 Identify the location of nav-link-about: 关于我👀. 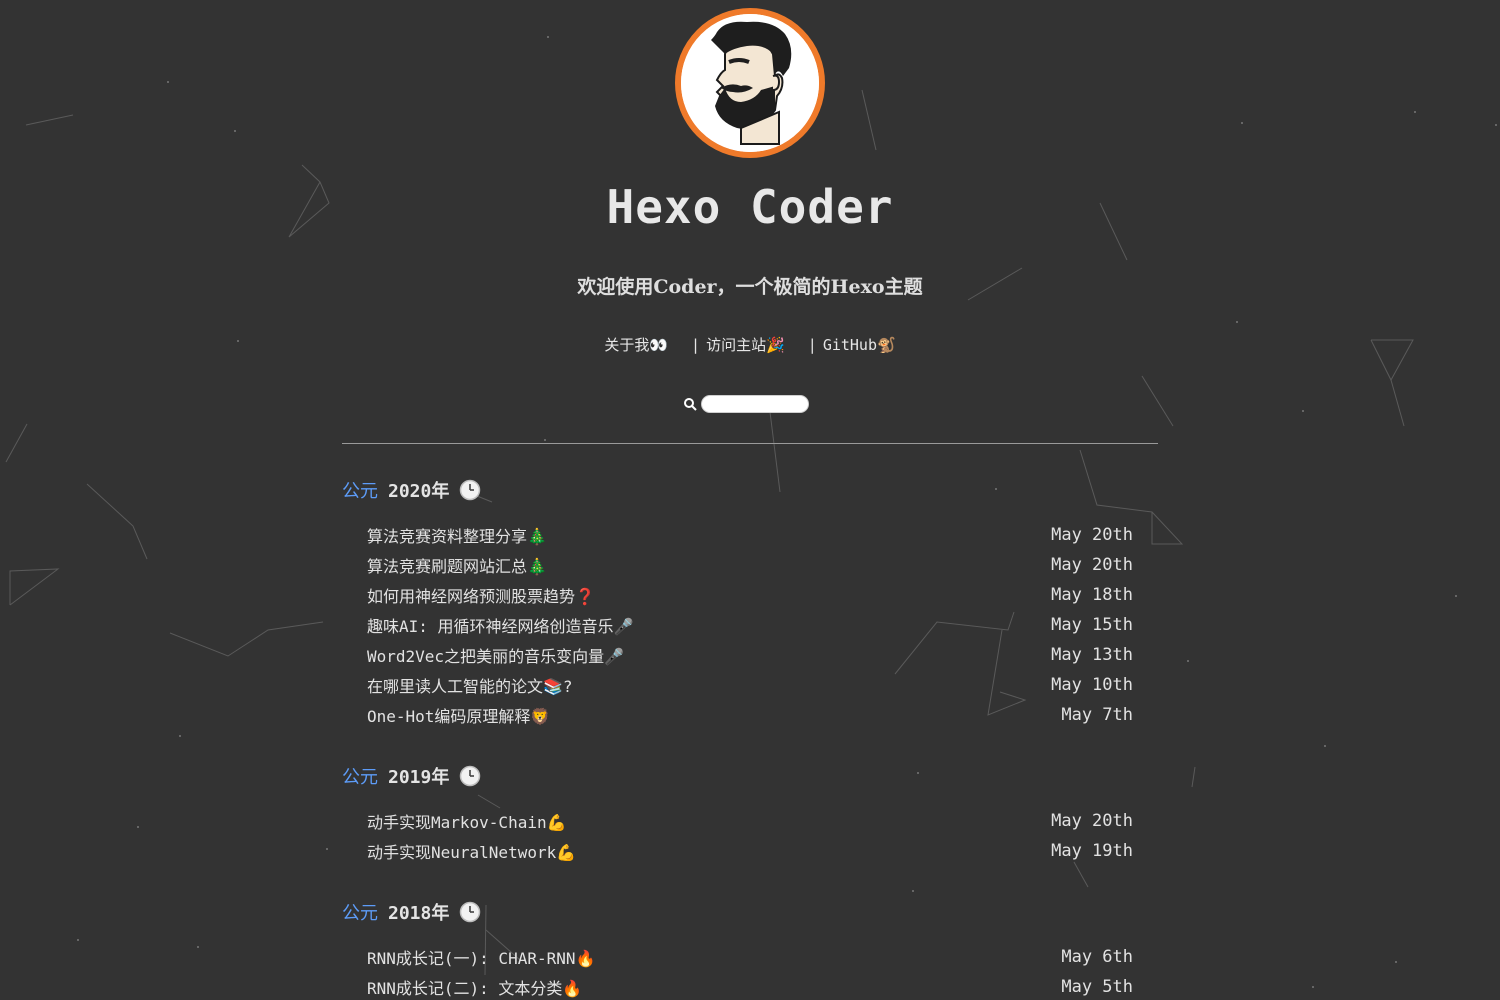
(636, 345).